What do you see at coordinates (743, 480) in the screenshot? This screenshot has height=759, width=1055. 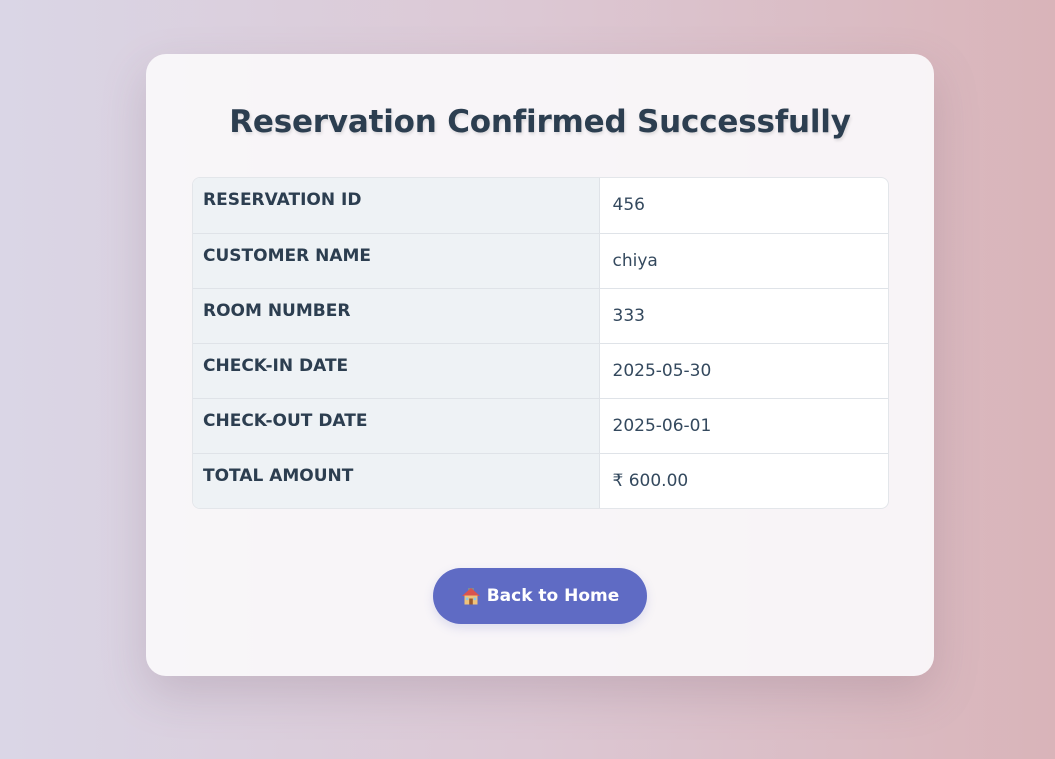 I see `total-amount-value: ₹ 600.00` at bounding box center [743, 480].